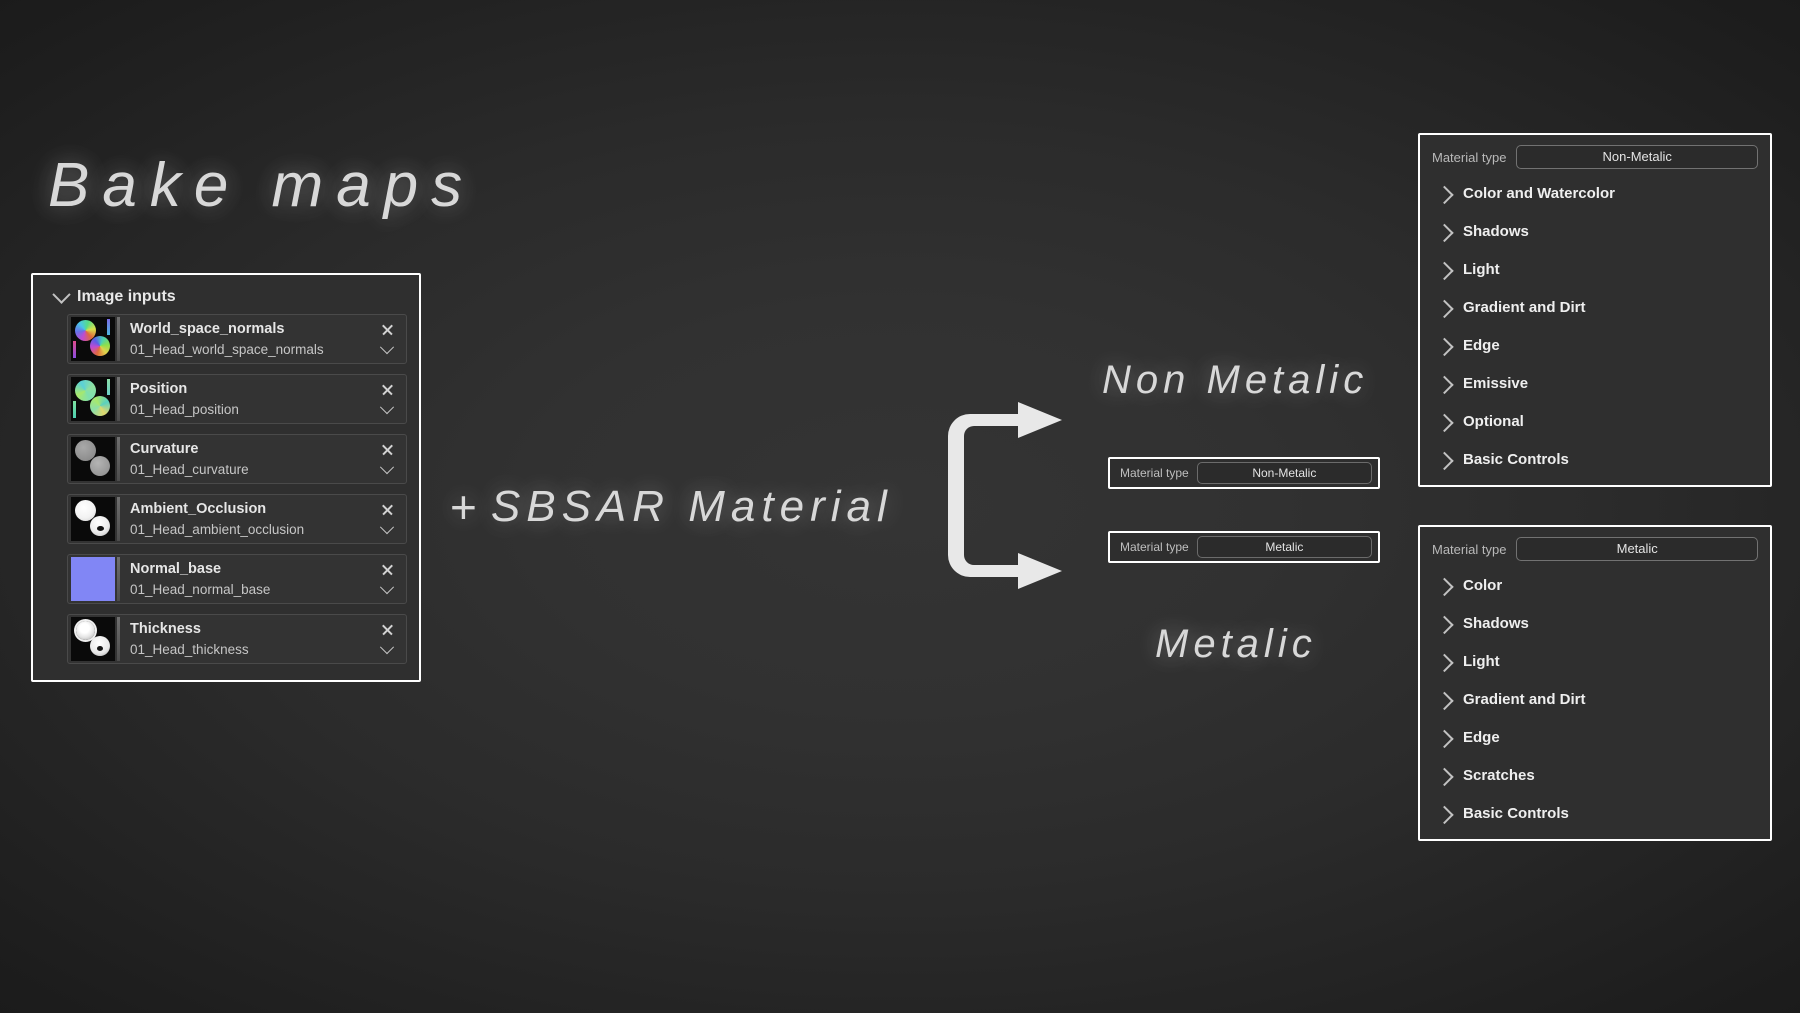 This screenshot has height=1013, width=1800. I want to click on param-group-color: Color, so click(1596, 585).